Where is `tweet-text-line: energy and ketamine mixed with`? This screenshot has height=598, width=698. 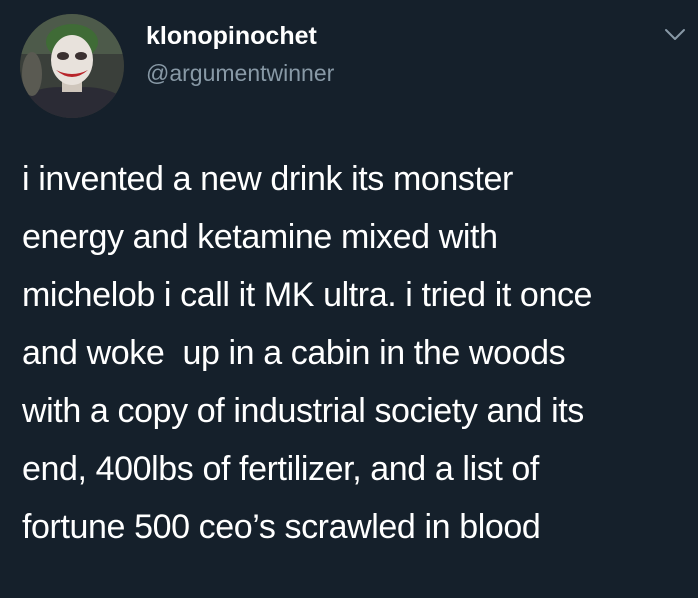
tweet-text-line: energy and ketamine mixed with is located at coordinates (260, 237).